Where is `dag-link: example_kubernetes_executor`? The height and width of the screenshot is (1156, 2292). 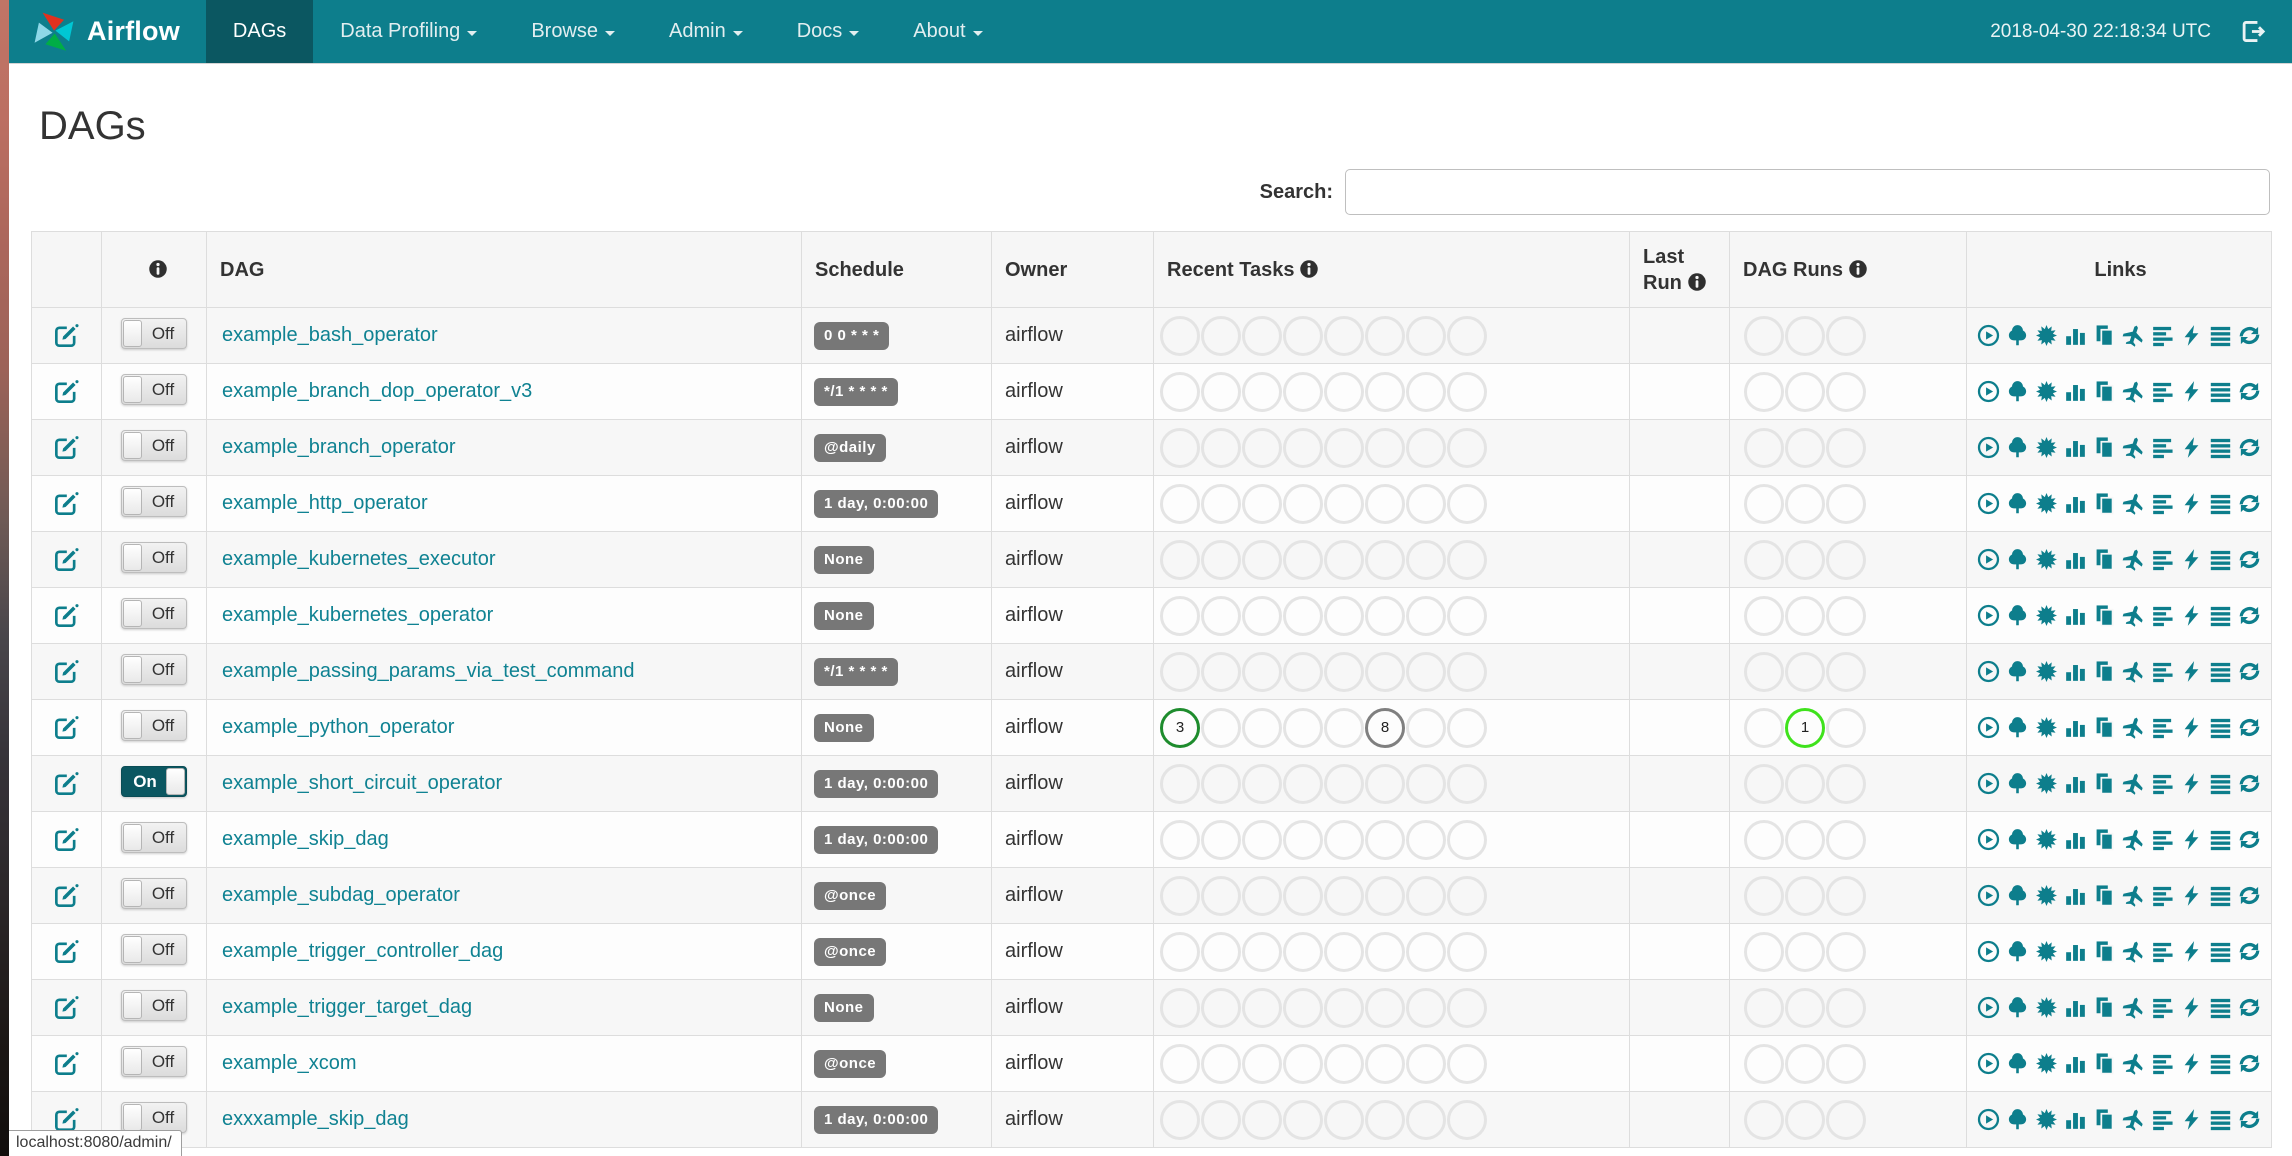
dag-link: example_kubernetes_executor is located at coordinates (359, 559).